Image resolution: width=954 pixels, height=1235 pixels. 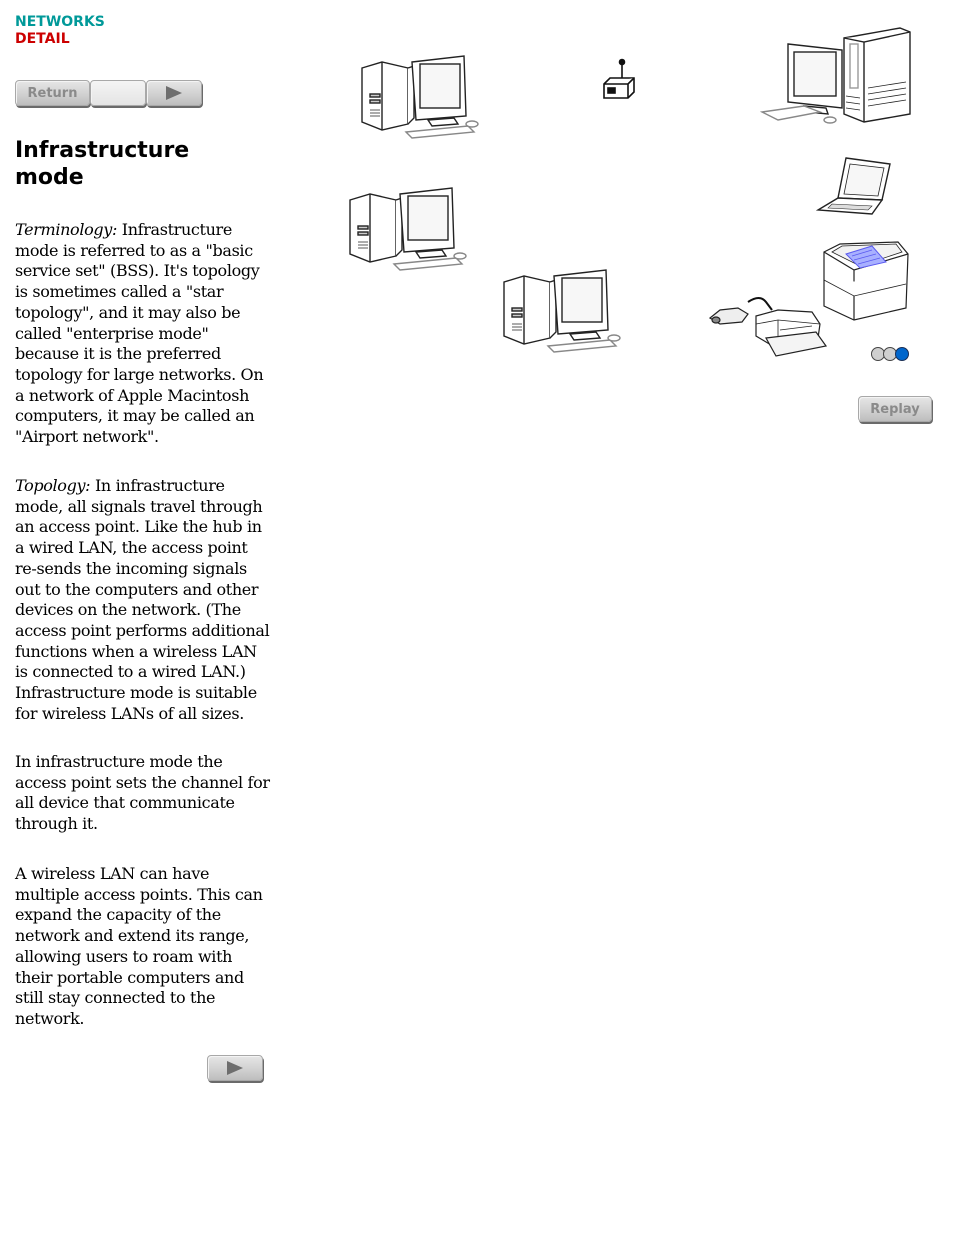 I want to click on page-title: Infrastructure mode, so click(x=102, y=164).